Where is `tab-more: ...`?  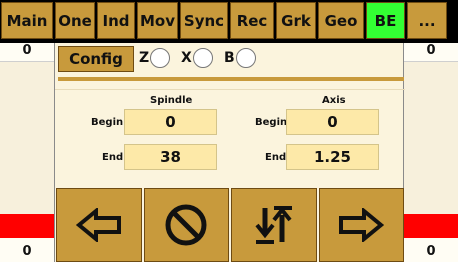 tab-more: ... is located at coordinates (427, 20).